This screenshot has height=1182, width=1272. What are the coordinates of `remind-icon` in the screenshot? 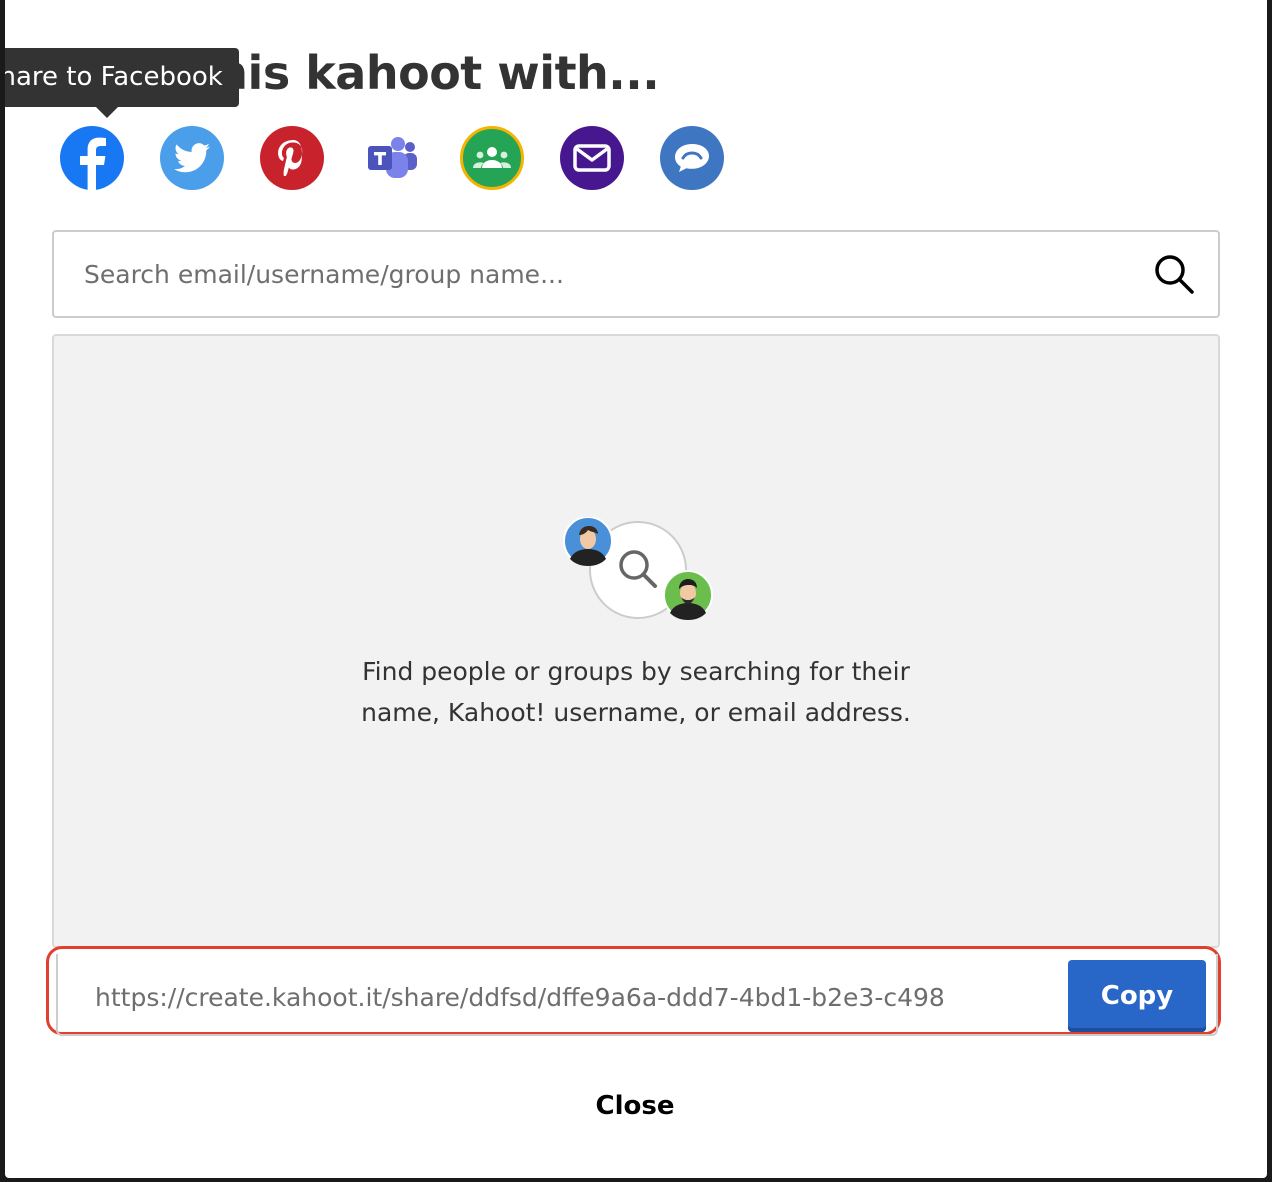 It's located at (692, 158).